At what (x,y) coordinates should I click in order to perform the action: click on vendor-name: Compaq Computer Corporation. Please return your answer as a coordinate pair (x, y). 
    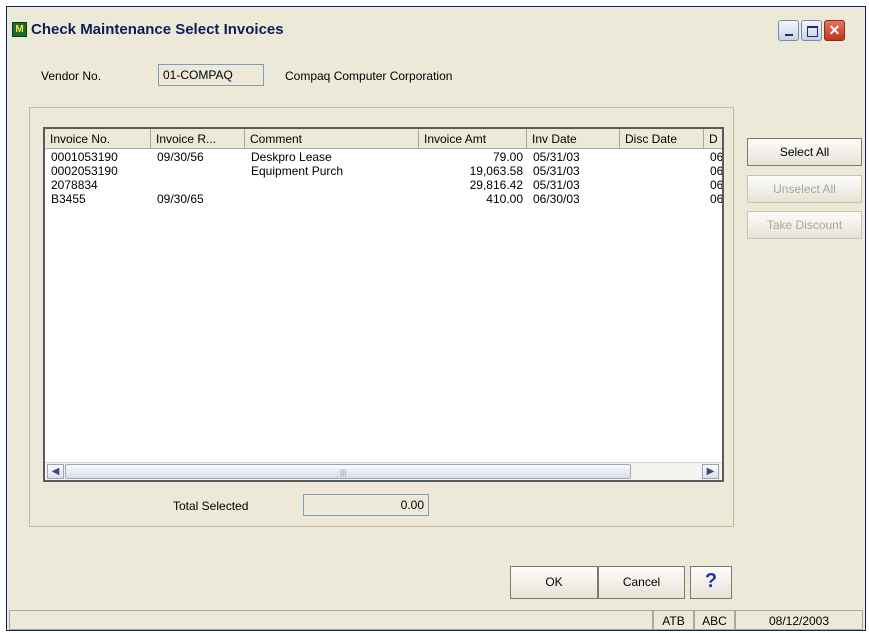
    Looking at the image, I should click on (369, 76).